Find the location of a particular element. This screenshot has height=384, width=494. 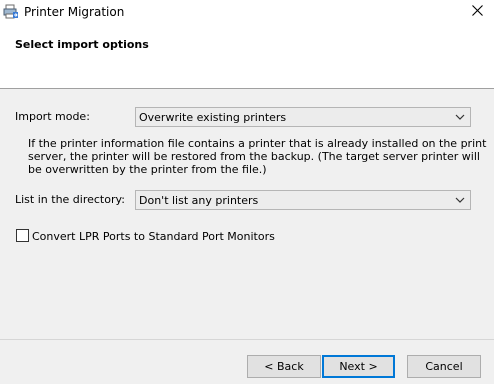

printer-migration-icon is located at coordinates (11, 12).